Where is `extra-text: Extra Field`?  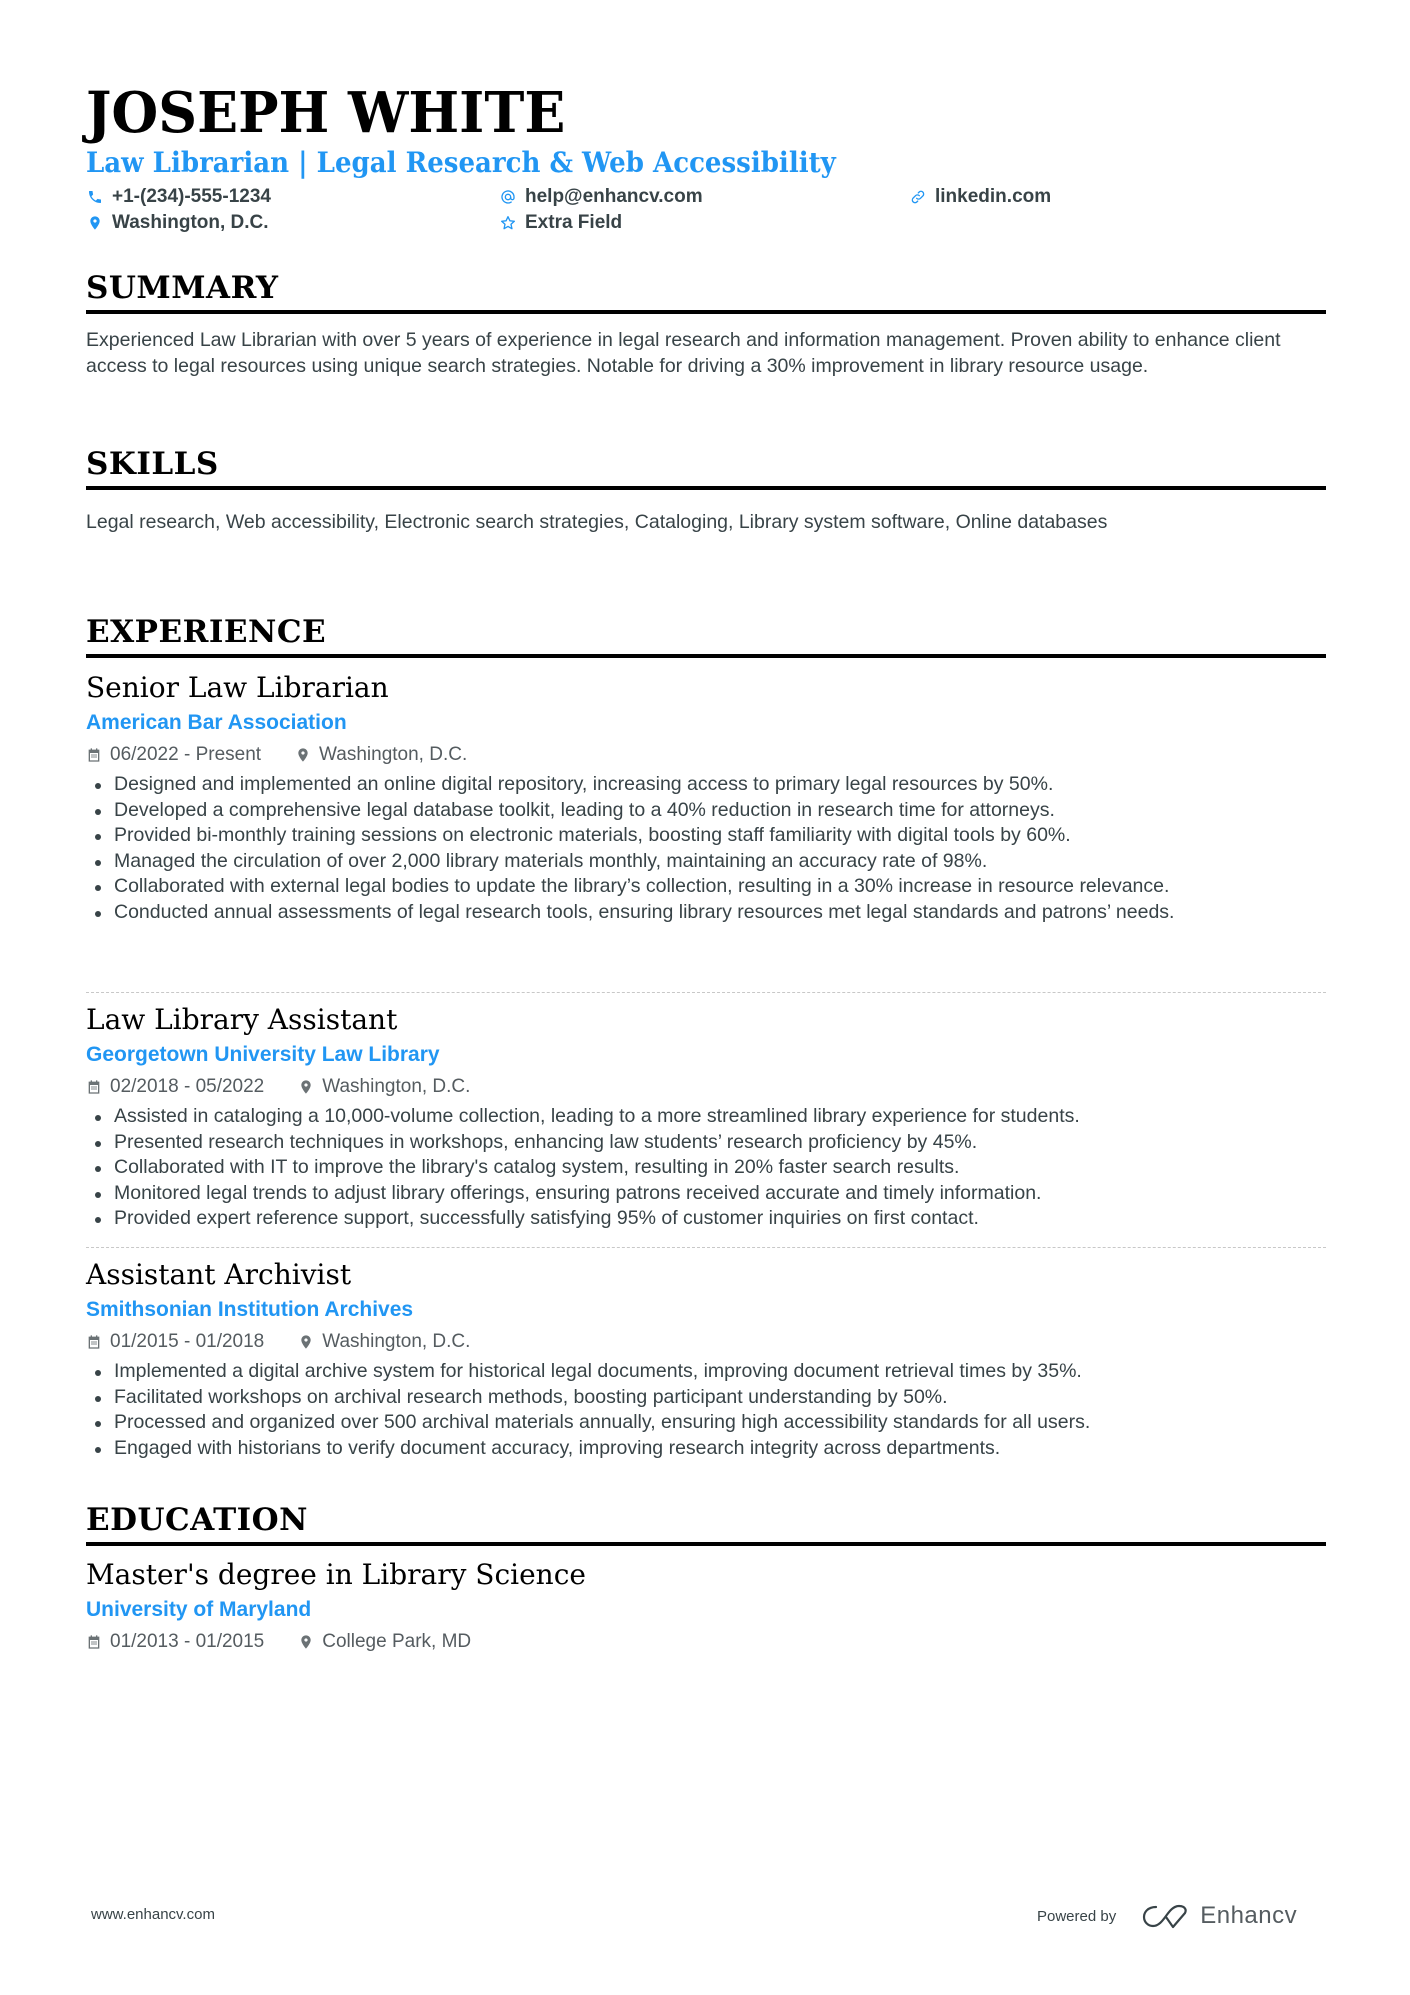
extra-text: Extra Field is located at coordinates (574, 222).